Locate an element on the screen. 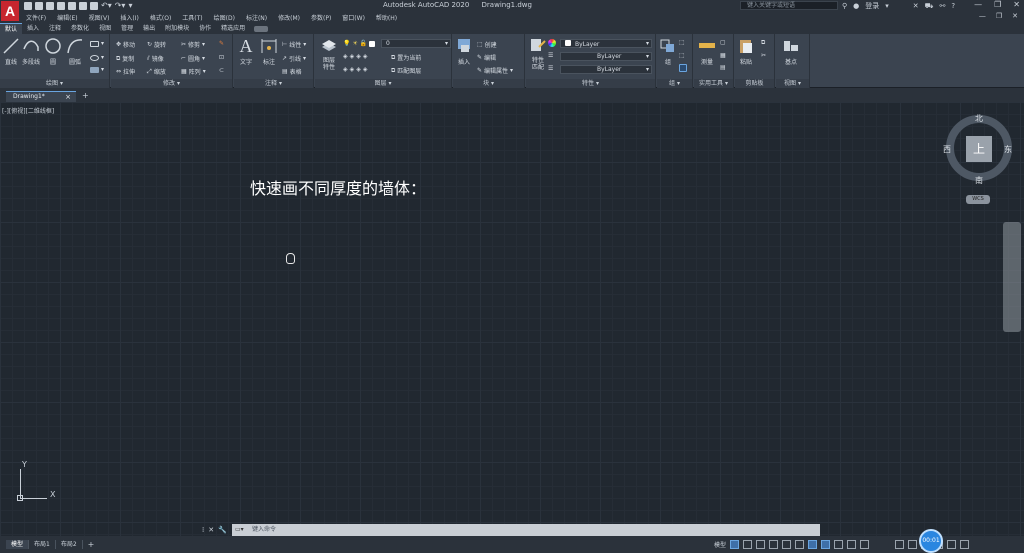 Image resolution: width=1024 pixels, height=553 pixels. redo-icon: ↷▾ is located at coordinates (120, 6).